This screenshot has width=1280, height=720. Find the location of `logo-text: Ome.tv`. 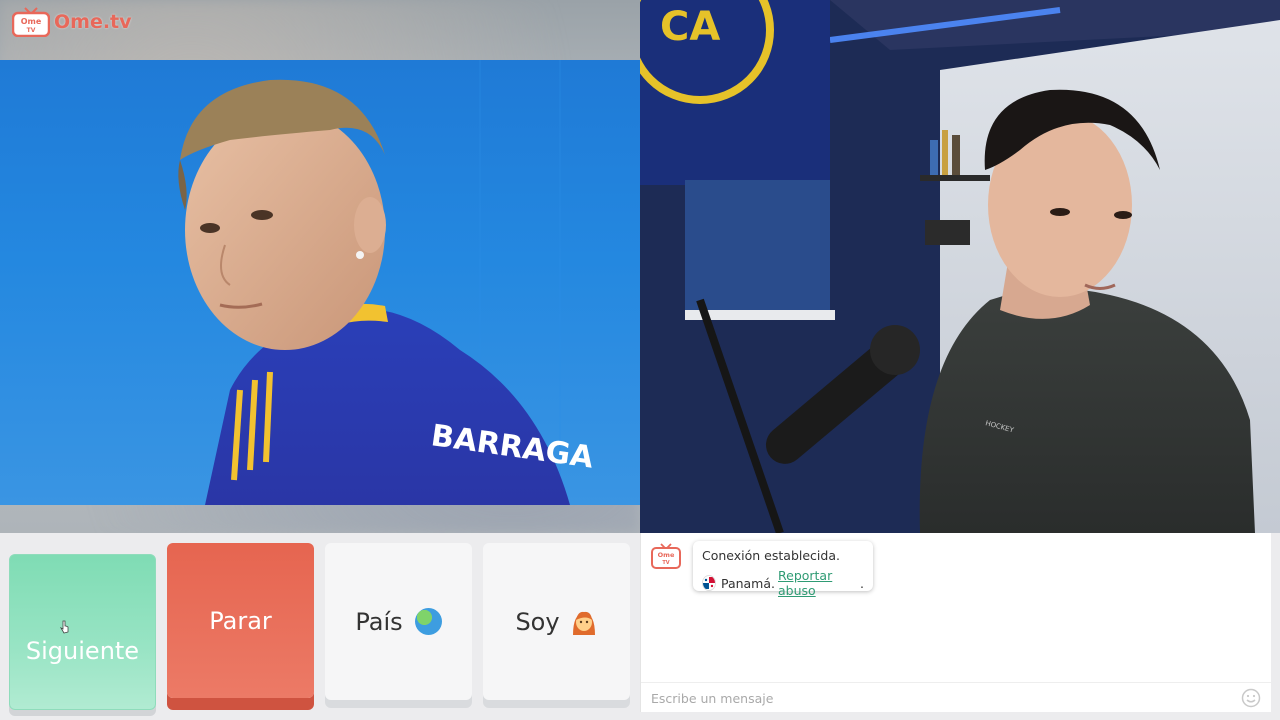

logo-text: Ome.tv is located at coordinates (93, 22).